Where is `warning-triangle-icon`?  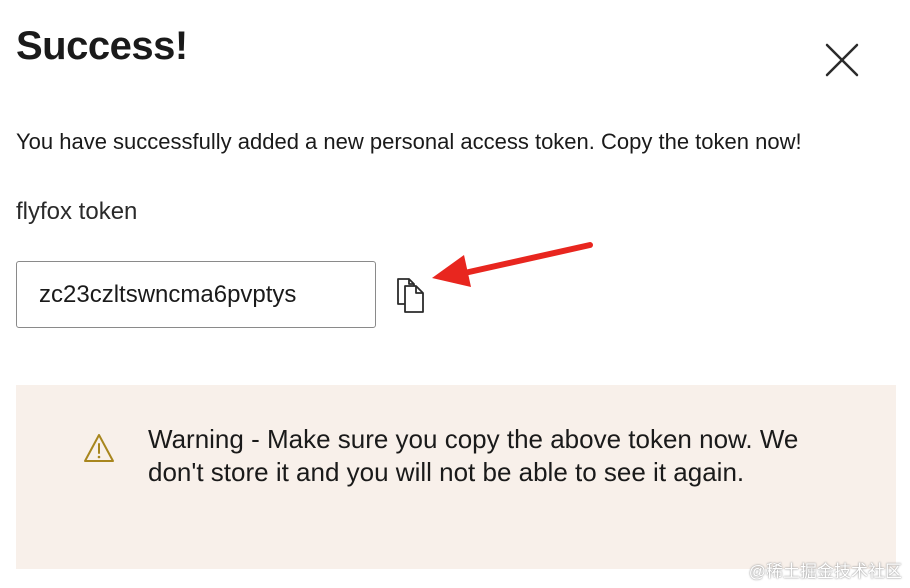
warning-triangle-icon is located at coordinates (99, 448).